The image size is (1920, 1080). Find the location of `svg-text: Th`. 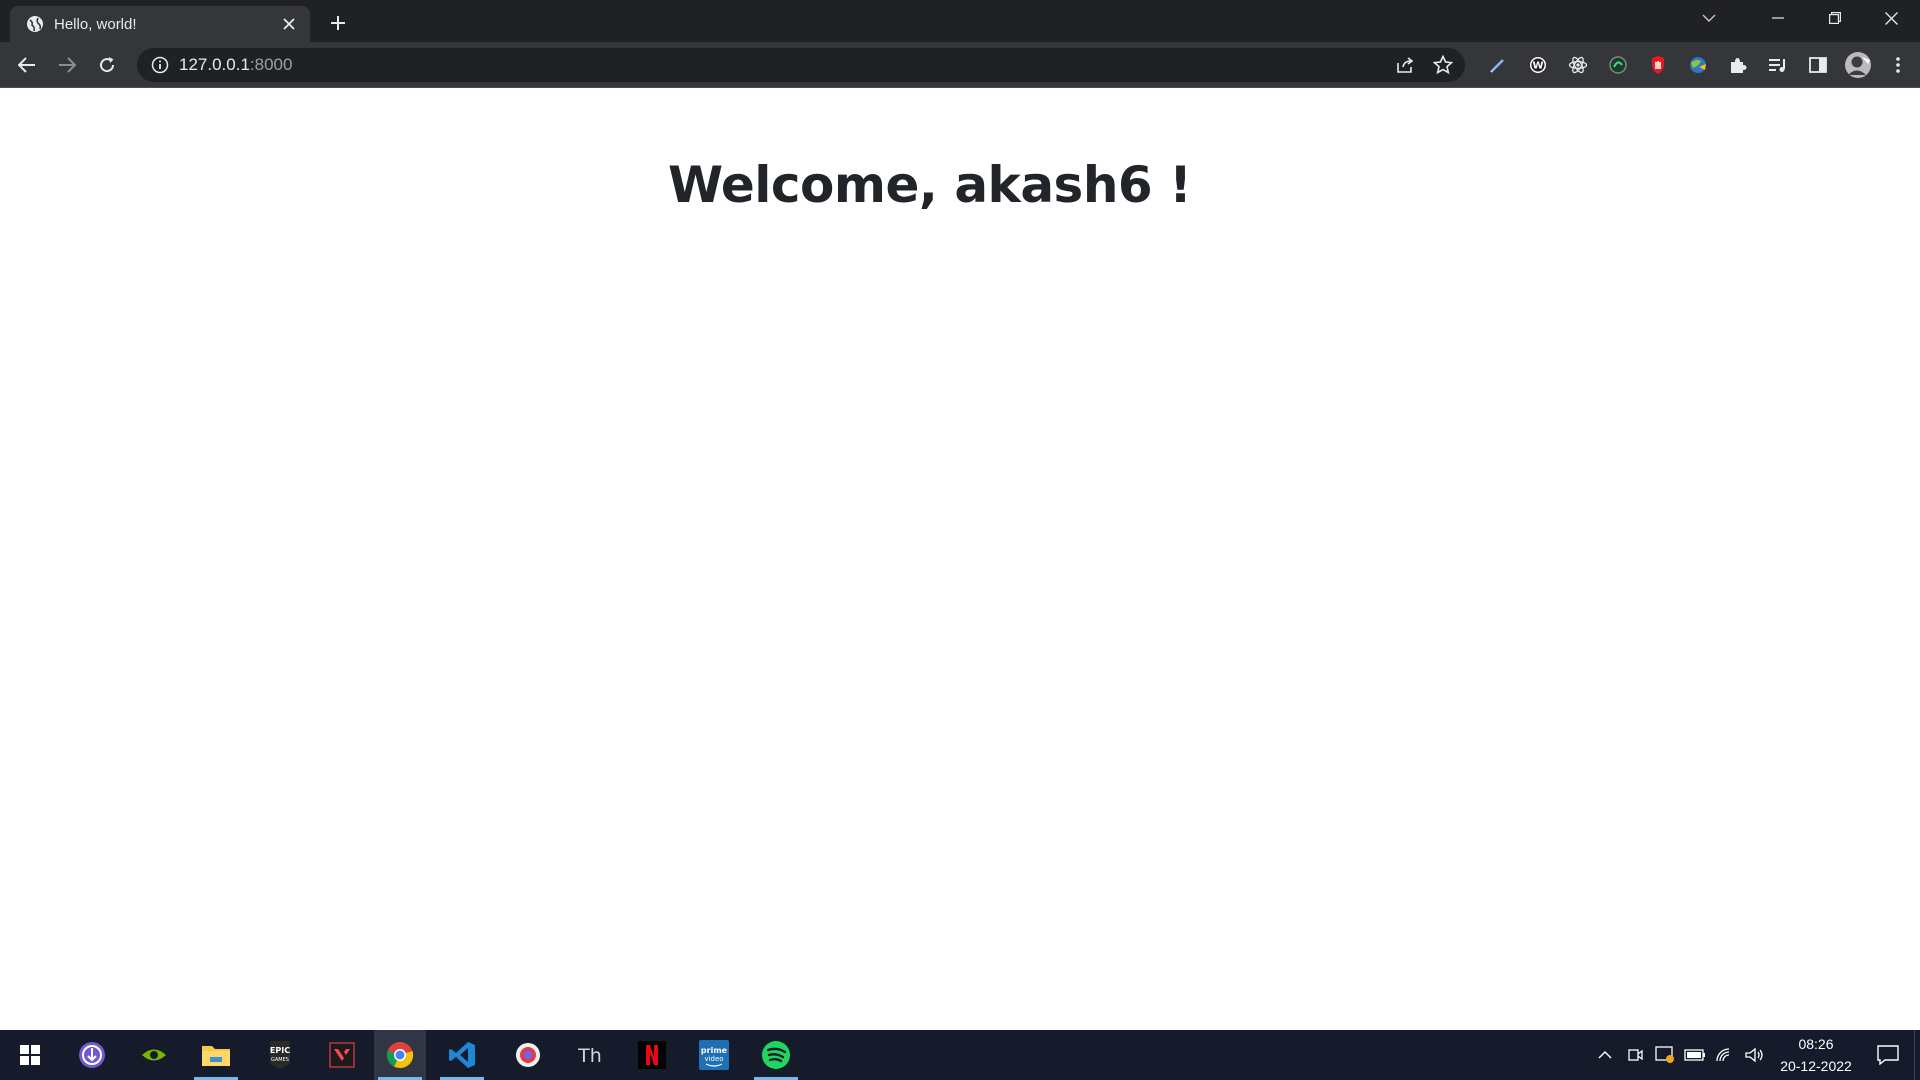

svg-text: Th is located at coordinates (589, 1056).